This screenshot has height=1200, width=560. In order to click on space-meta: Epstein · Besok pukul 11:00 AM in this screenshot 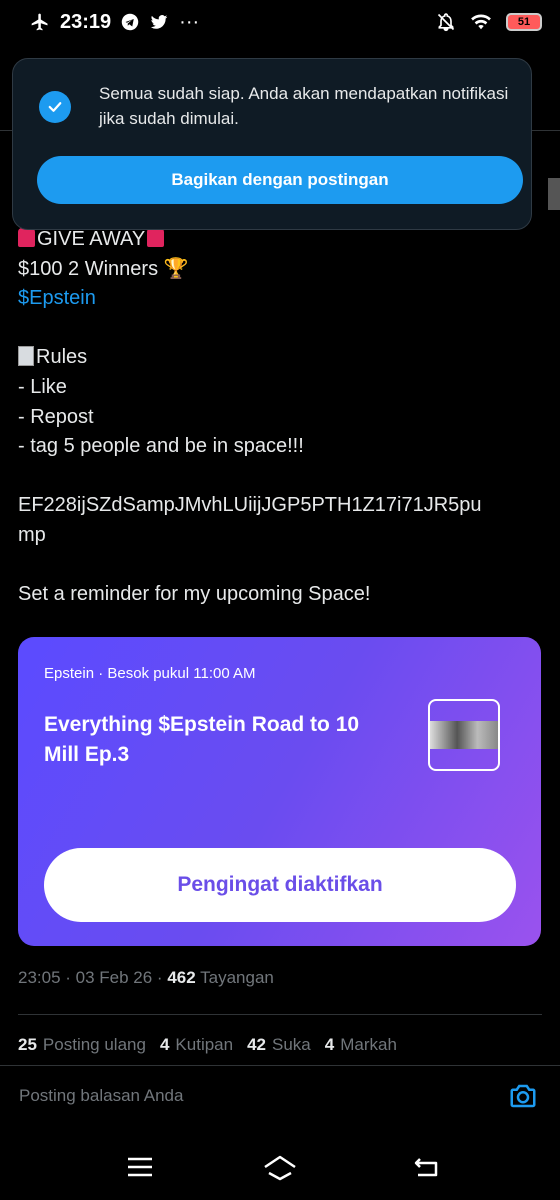, I will do `click(150, 673)`.